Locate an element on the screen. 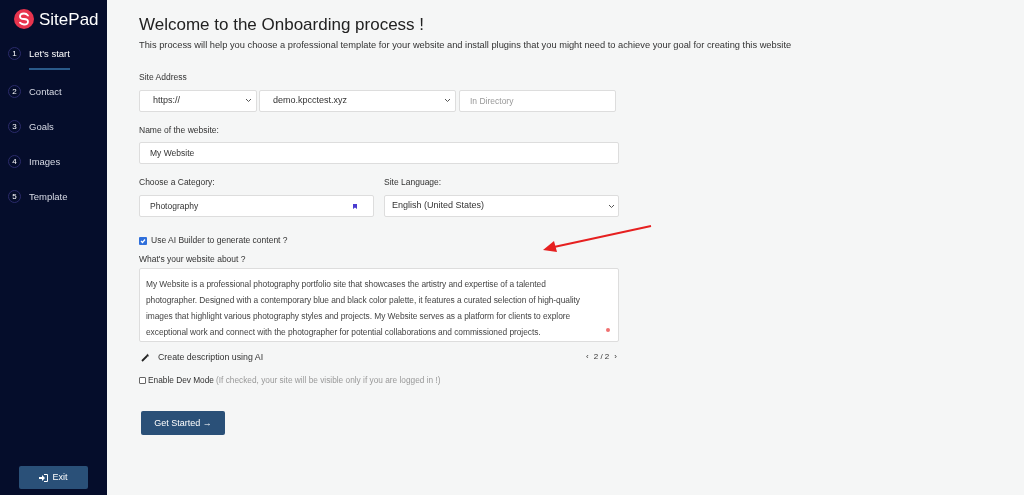 The width and height of the screenshot is (1024, 495). create-description-link: Create description using AI is located at coordinates (211, 357).